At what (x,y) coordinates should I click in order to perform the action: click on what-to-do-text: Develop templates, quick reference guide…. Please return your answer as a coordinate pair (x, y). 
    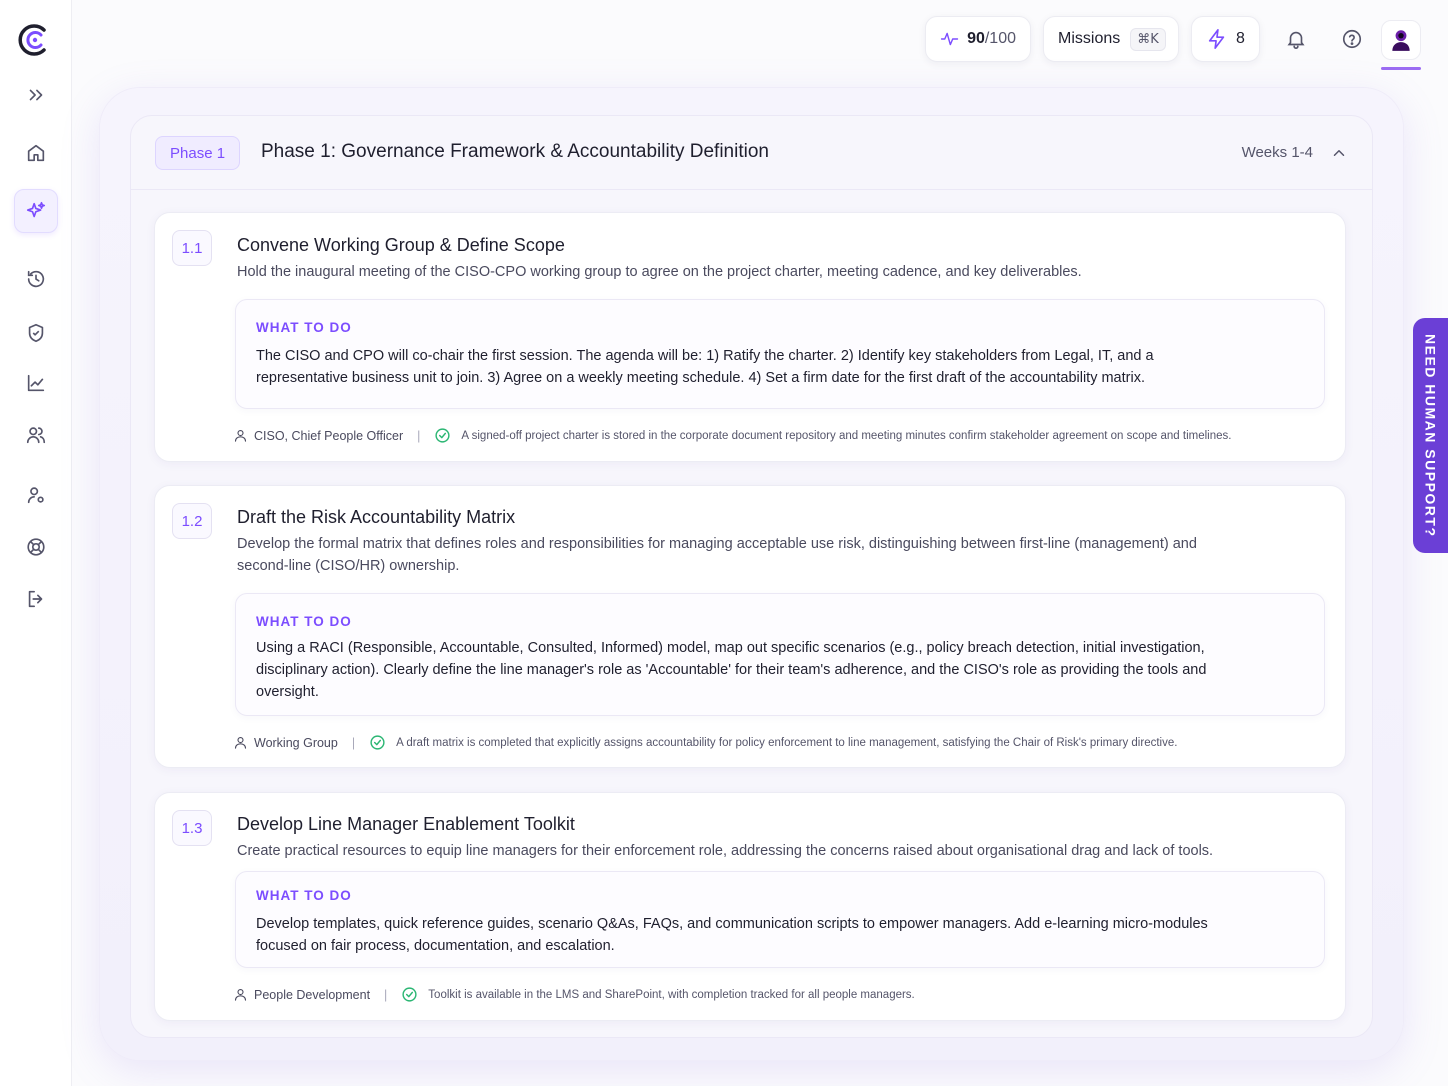
    Looking at the image, I should click on (732, 935).